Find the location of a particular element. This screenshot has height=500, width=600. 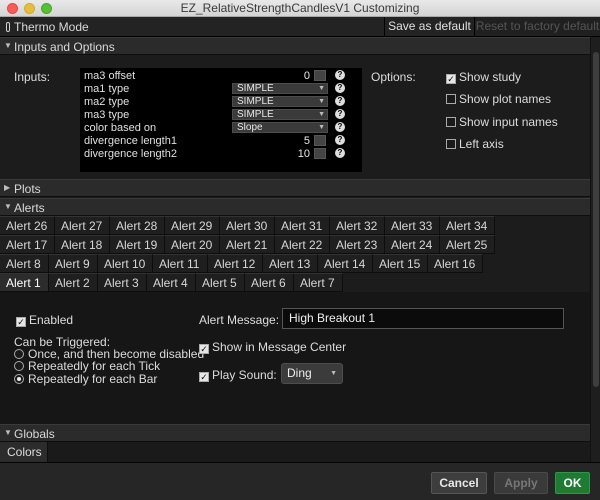

ok-button: OK is located at coordinates (572, 483).